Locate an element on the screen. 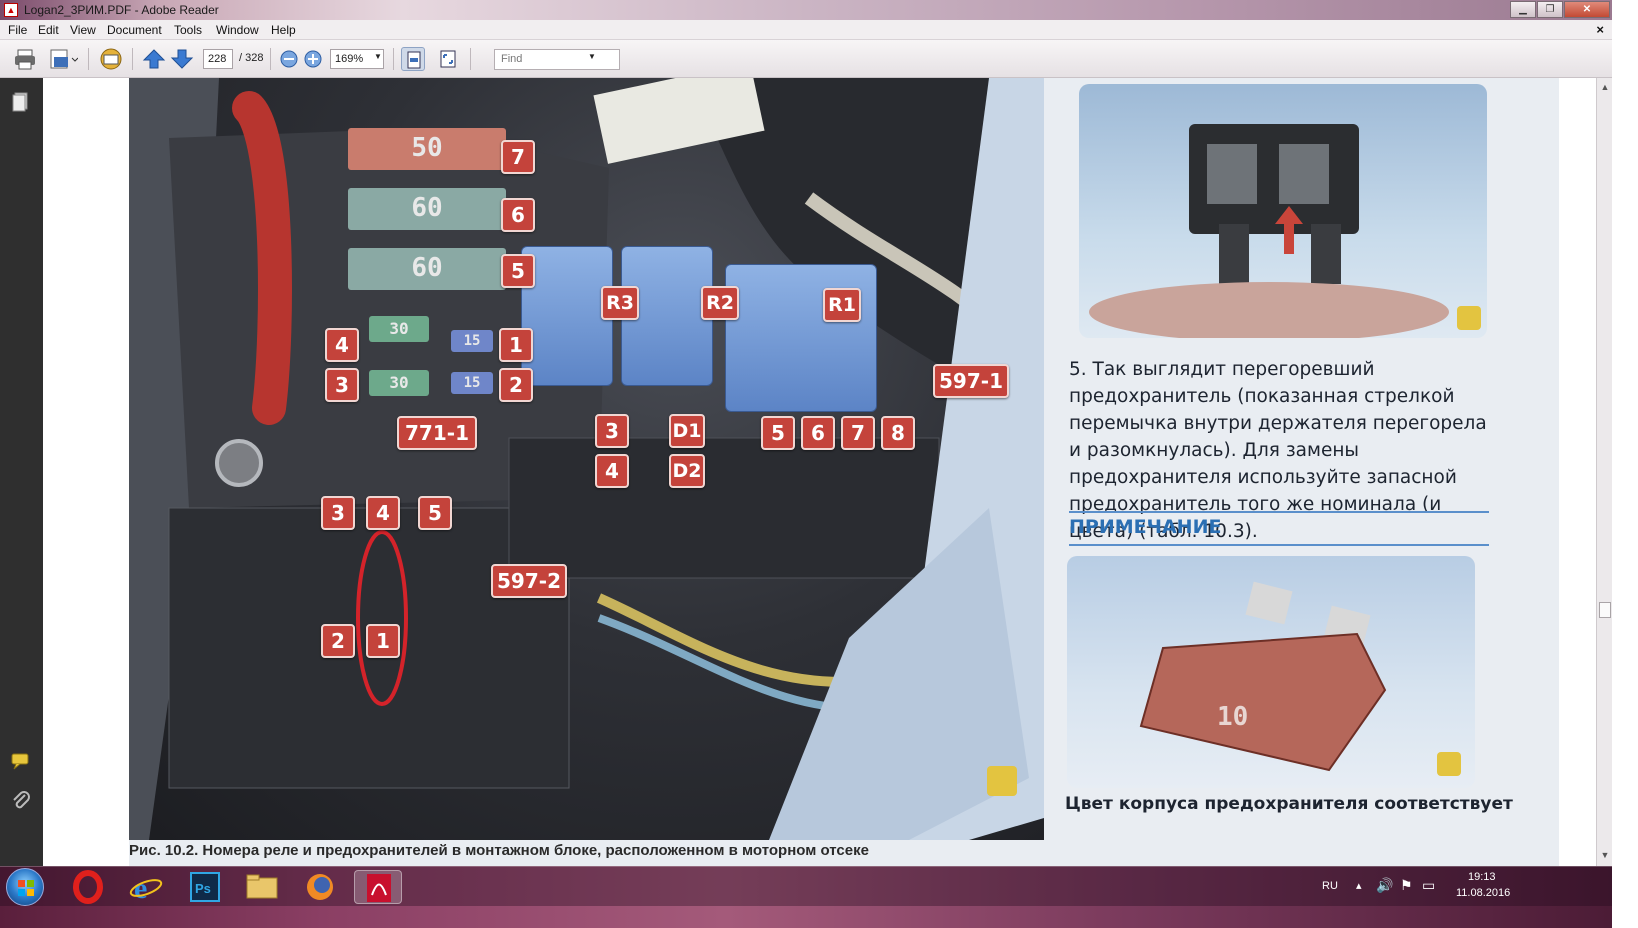 Image resolution: width=1638 pixels, height=928 pixels. firefox-icon is located at coordinates (320, 887).